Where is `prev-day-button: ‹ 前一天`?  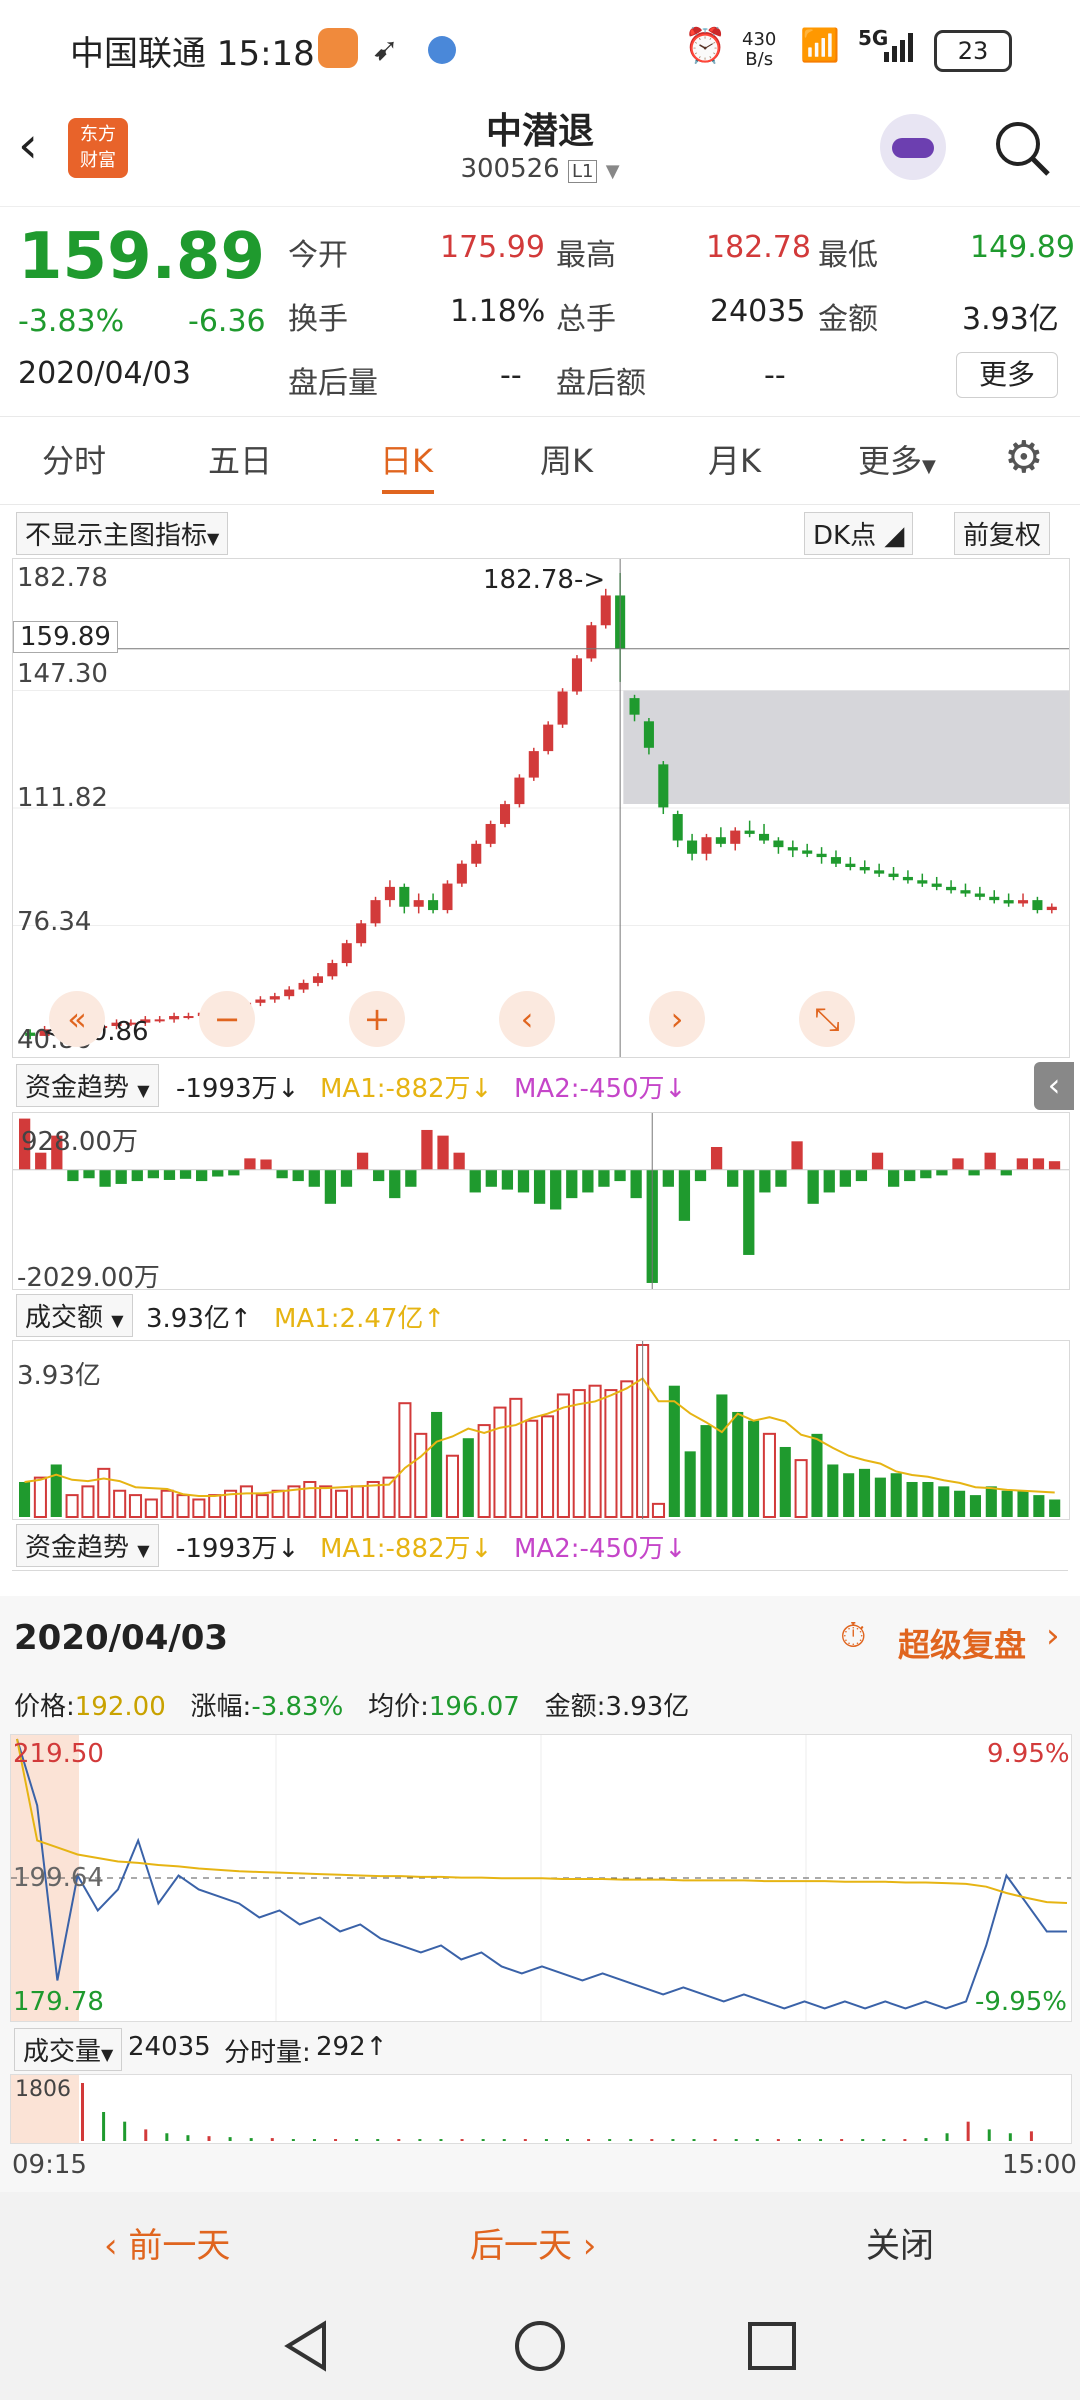
prev-day-button: ‹ 前一天 is located at coordinates (167, 2242).